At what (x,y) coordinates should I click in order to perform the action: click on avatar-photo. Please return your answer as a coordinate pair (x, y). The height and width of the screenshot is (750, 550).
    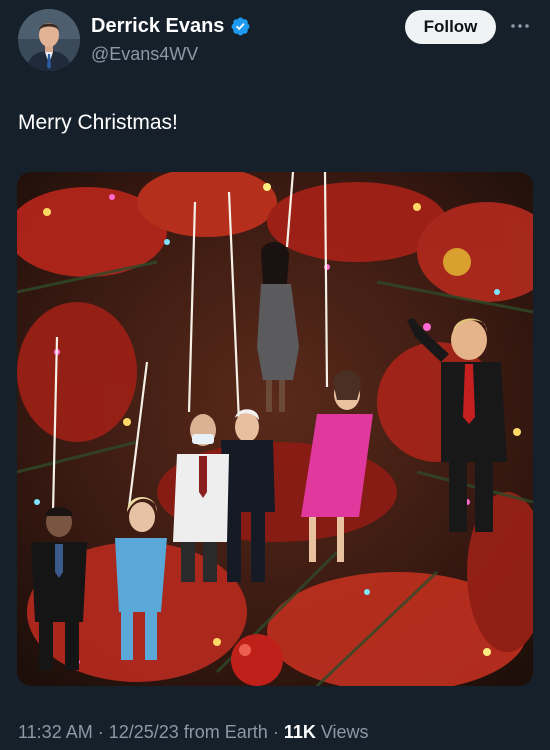
    Looking at the image, I should click on (49, 40).